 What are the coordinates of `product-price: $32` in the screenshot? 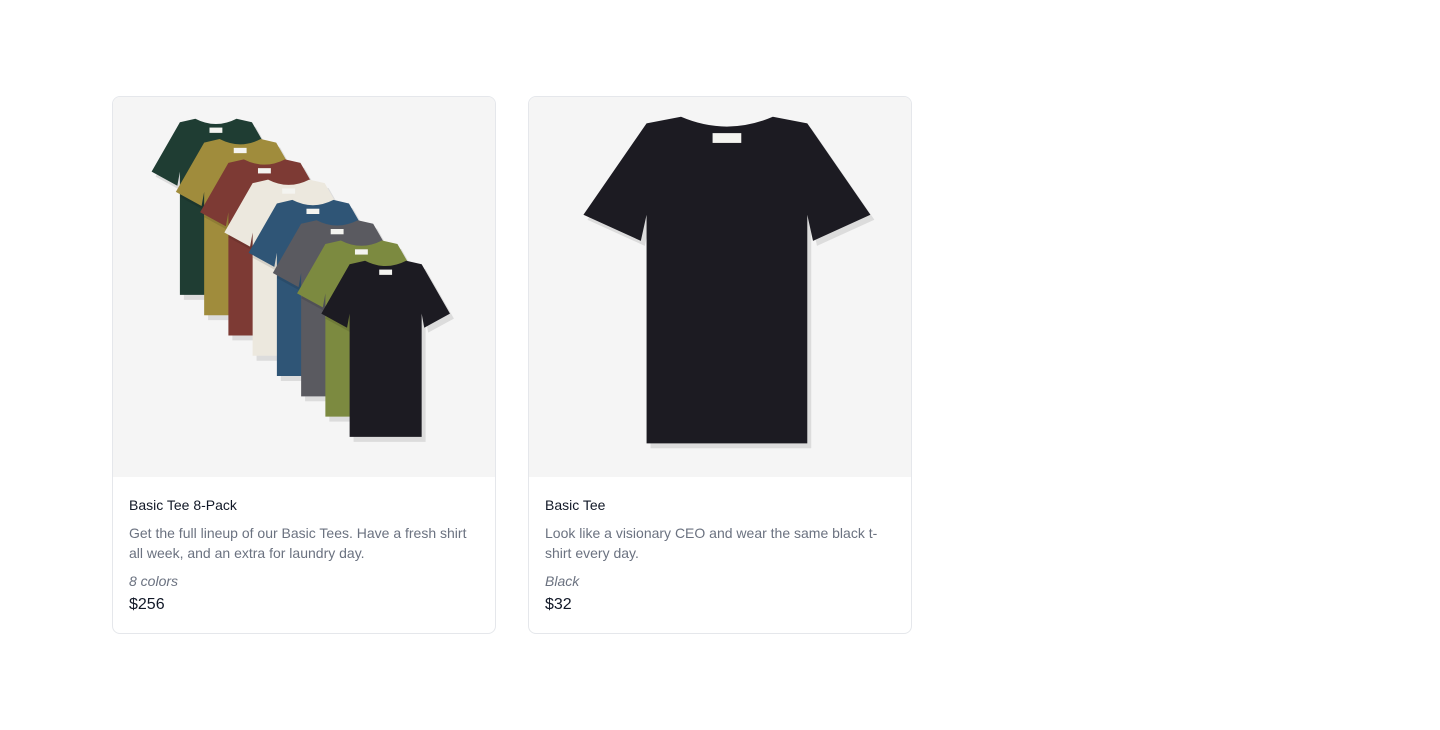 It's located at (558, 604).